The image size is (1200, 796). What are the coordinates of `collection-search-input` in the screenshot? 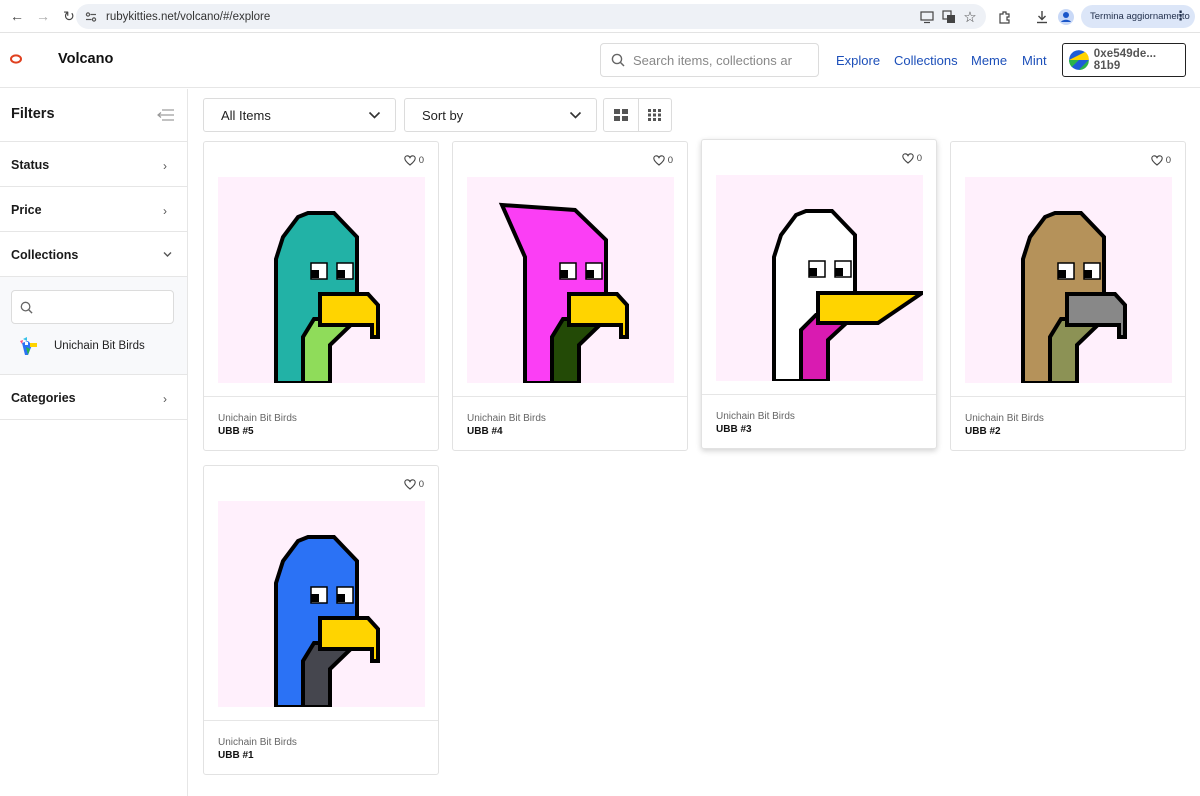 It's located at (104, 307).